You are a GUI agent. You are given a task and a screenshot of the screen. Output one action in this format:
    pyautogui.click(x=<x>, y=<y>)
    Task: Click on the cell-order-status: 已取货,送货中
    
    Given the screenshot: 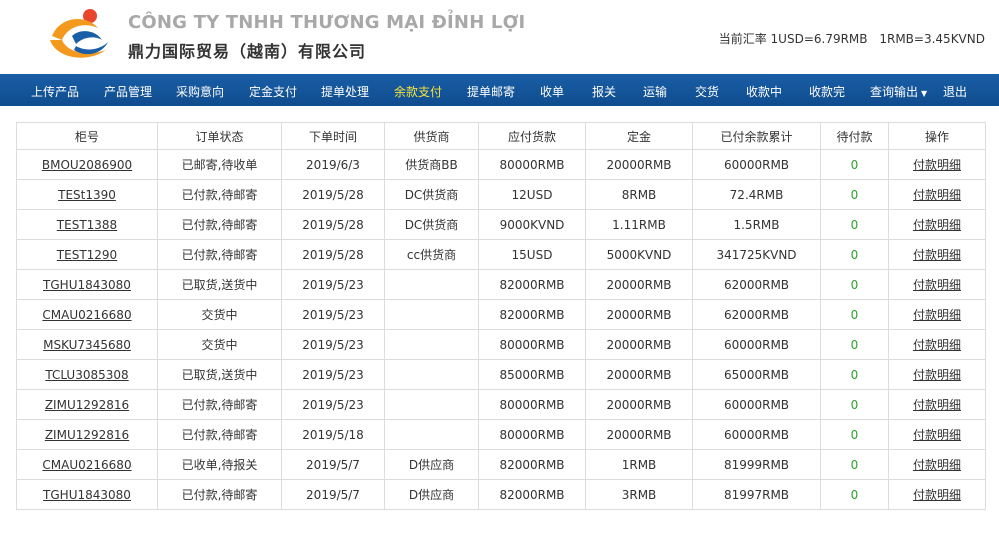 What is the action you would take?
    pyautogui.click(x=219, y=284)
    